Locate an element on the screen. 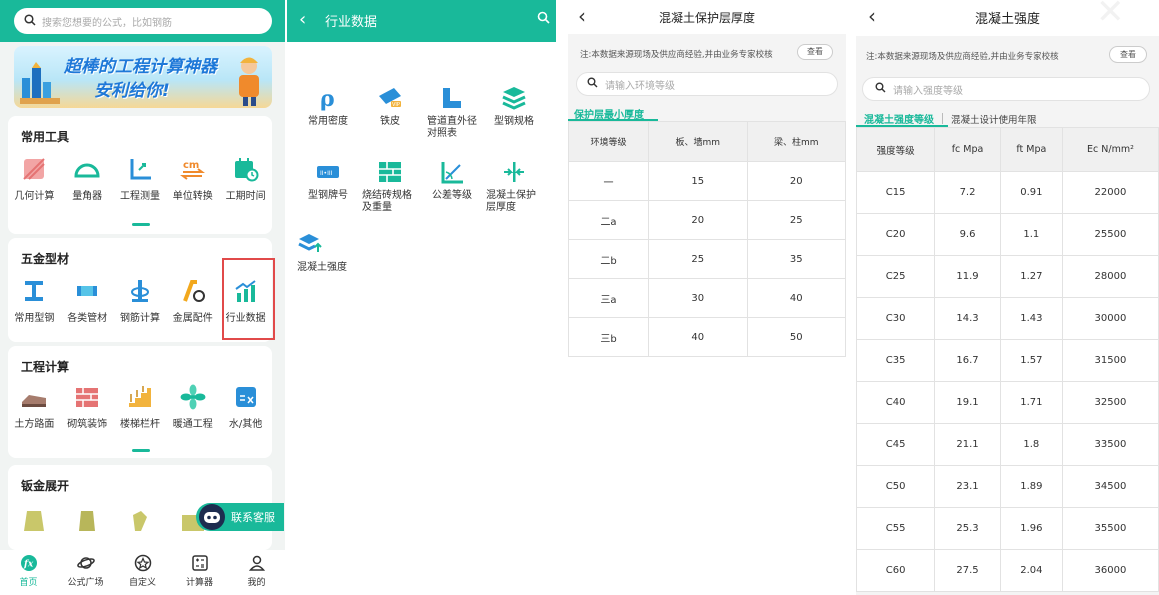  table-cell: 0.91 is located at coordinates (1031, 192).